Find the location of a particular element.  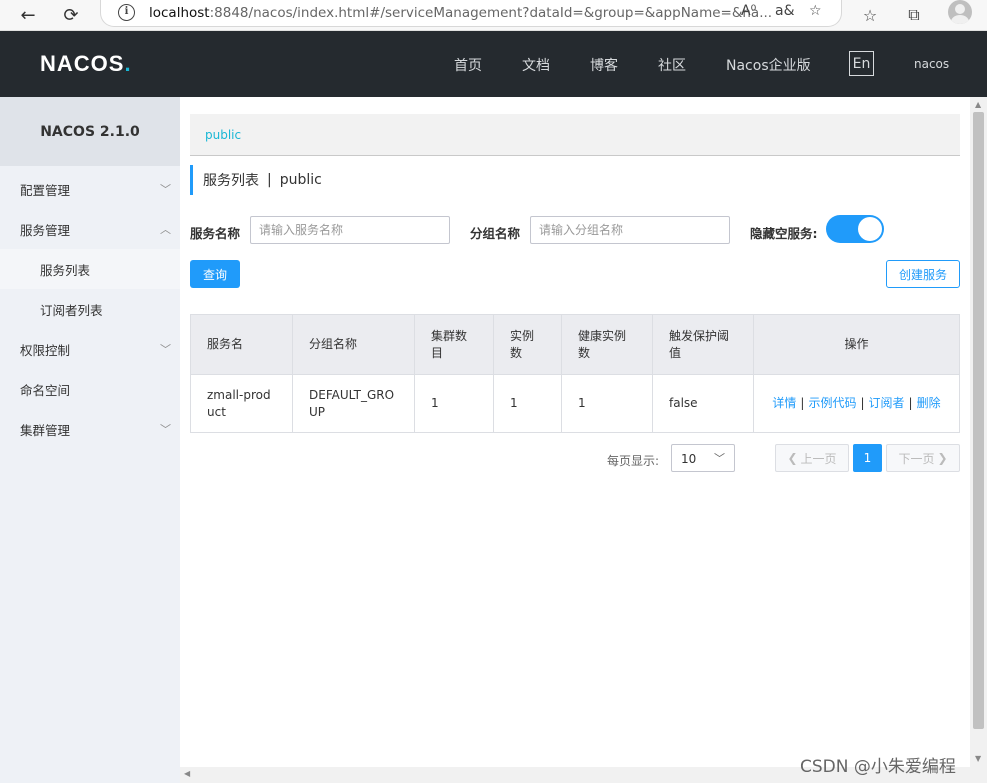

sidebar-item-config-management: 配置管理 ﹀ is located at coordinates (90, 189).